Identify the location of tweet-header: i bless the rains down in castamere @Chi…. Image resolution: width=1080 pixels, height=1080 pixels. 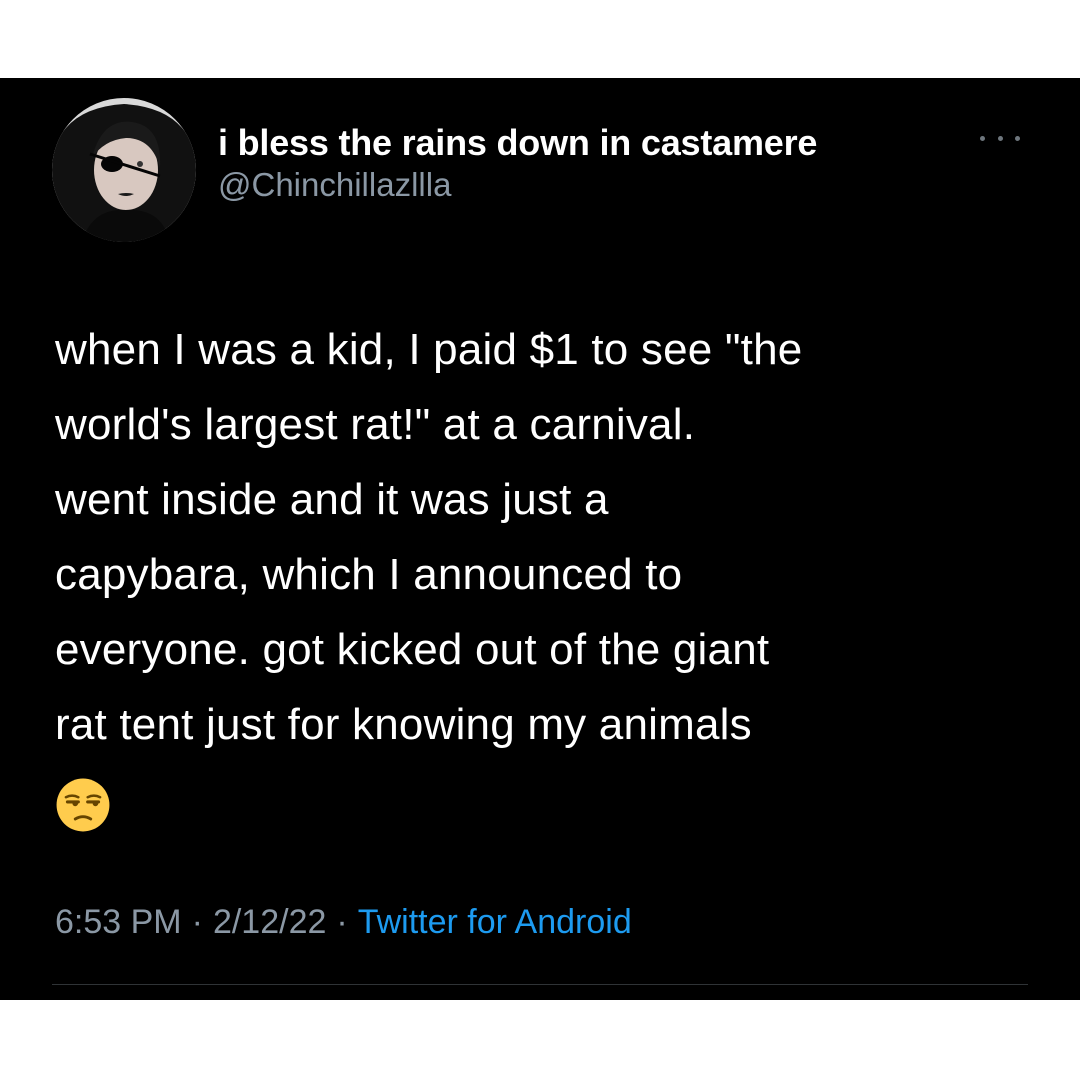
(542, 173).